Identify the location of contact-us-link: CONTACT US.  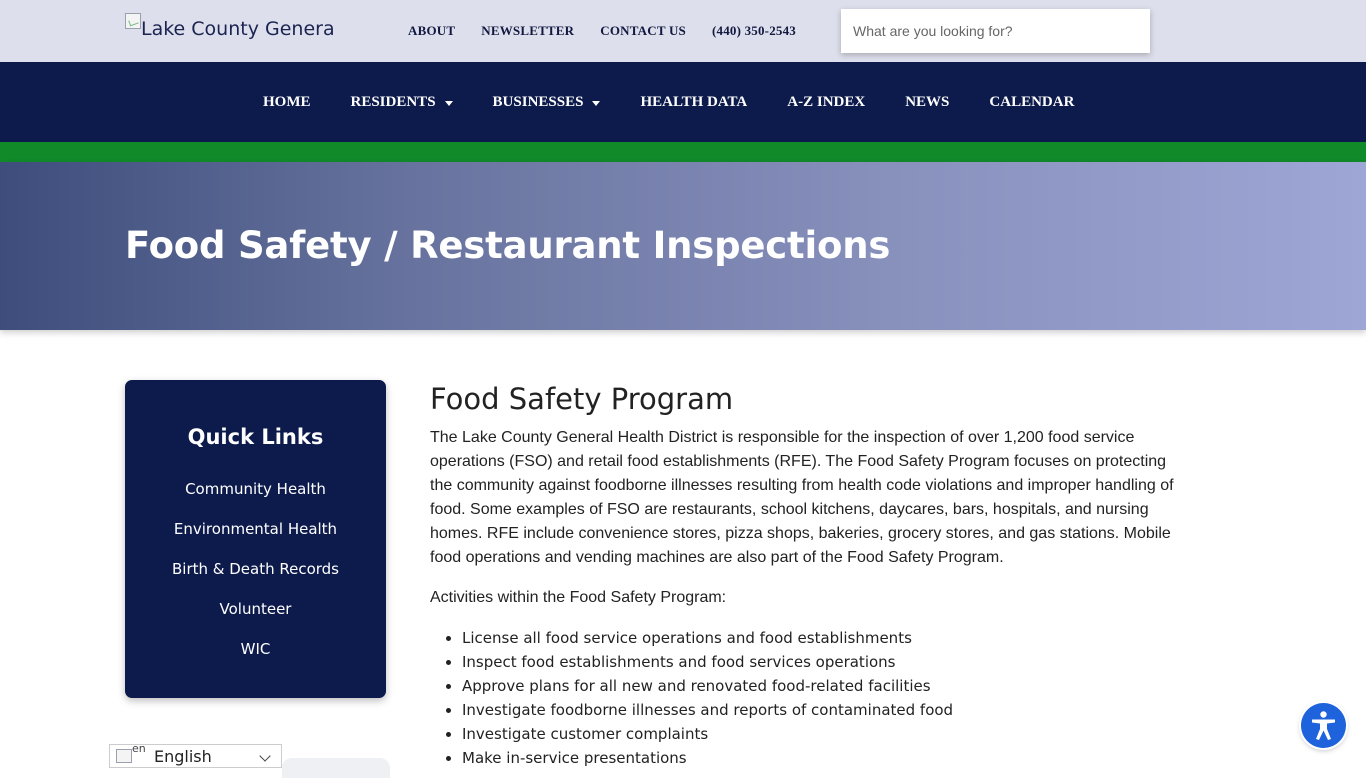
(643, 31).